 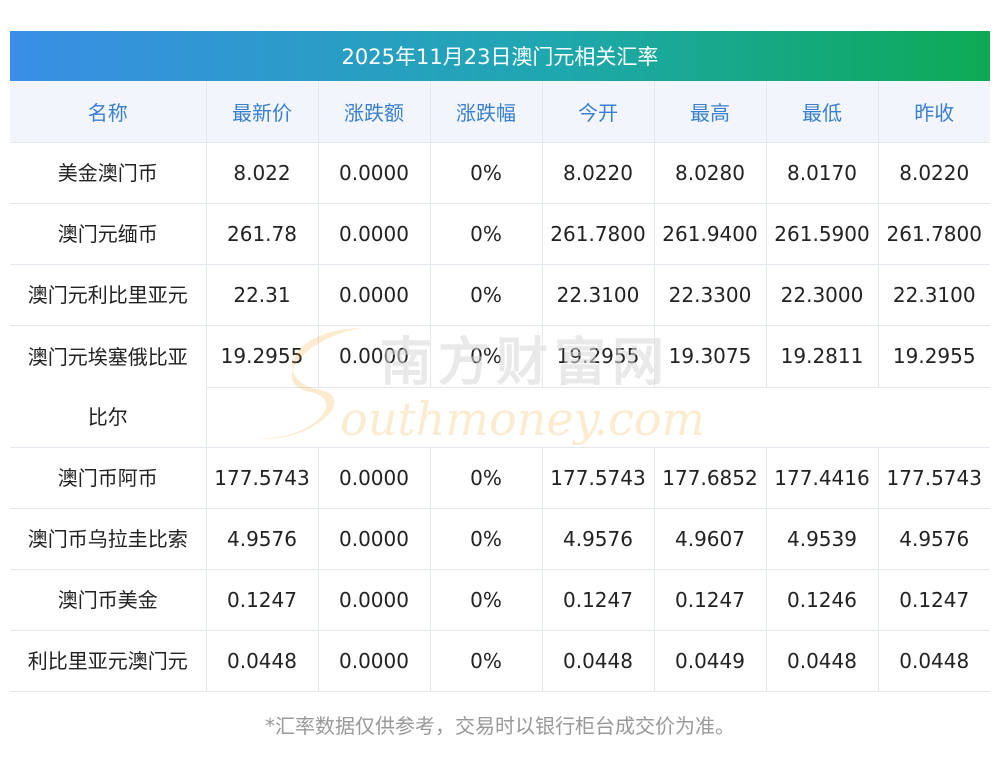 I want to click on high-price: 19.3075, so click(x=710, y=356).